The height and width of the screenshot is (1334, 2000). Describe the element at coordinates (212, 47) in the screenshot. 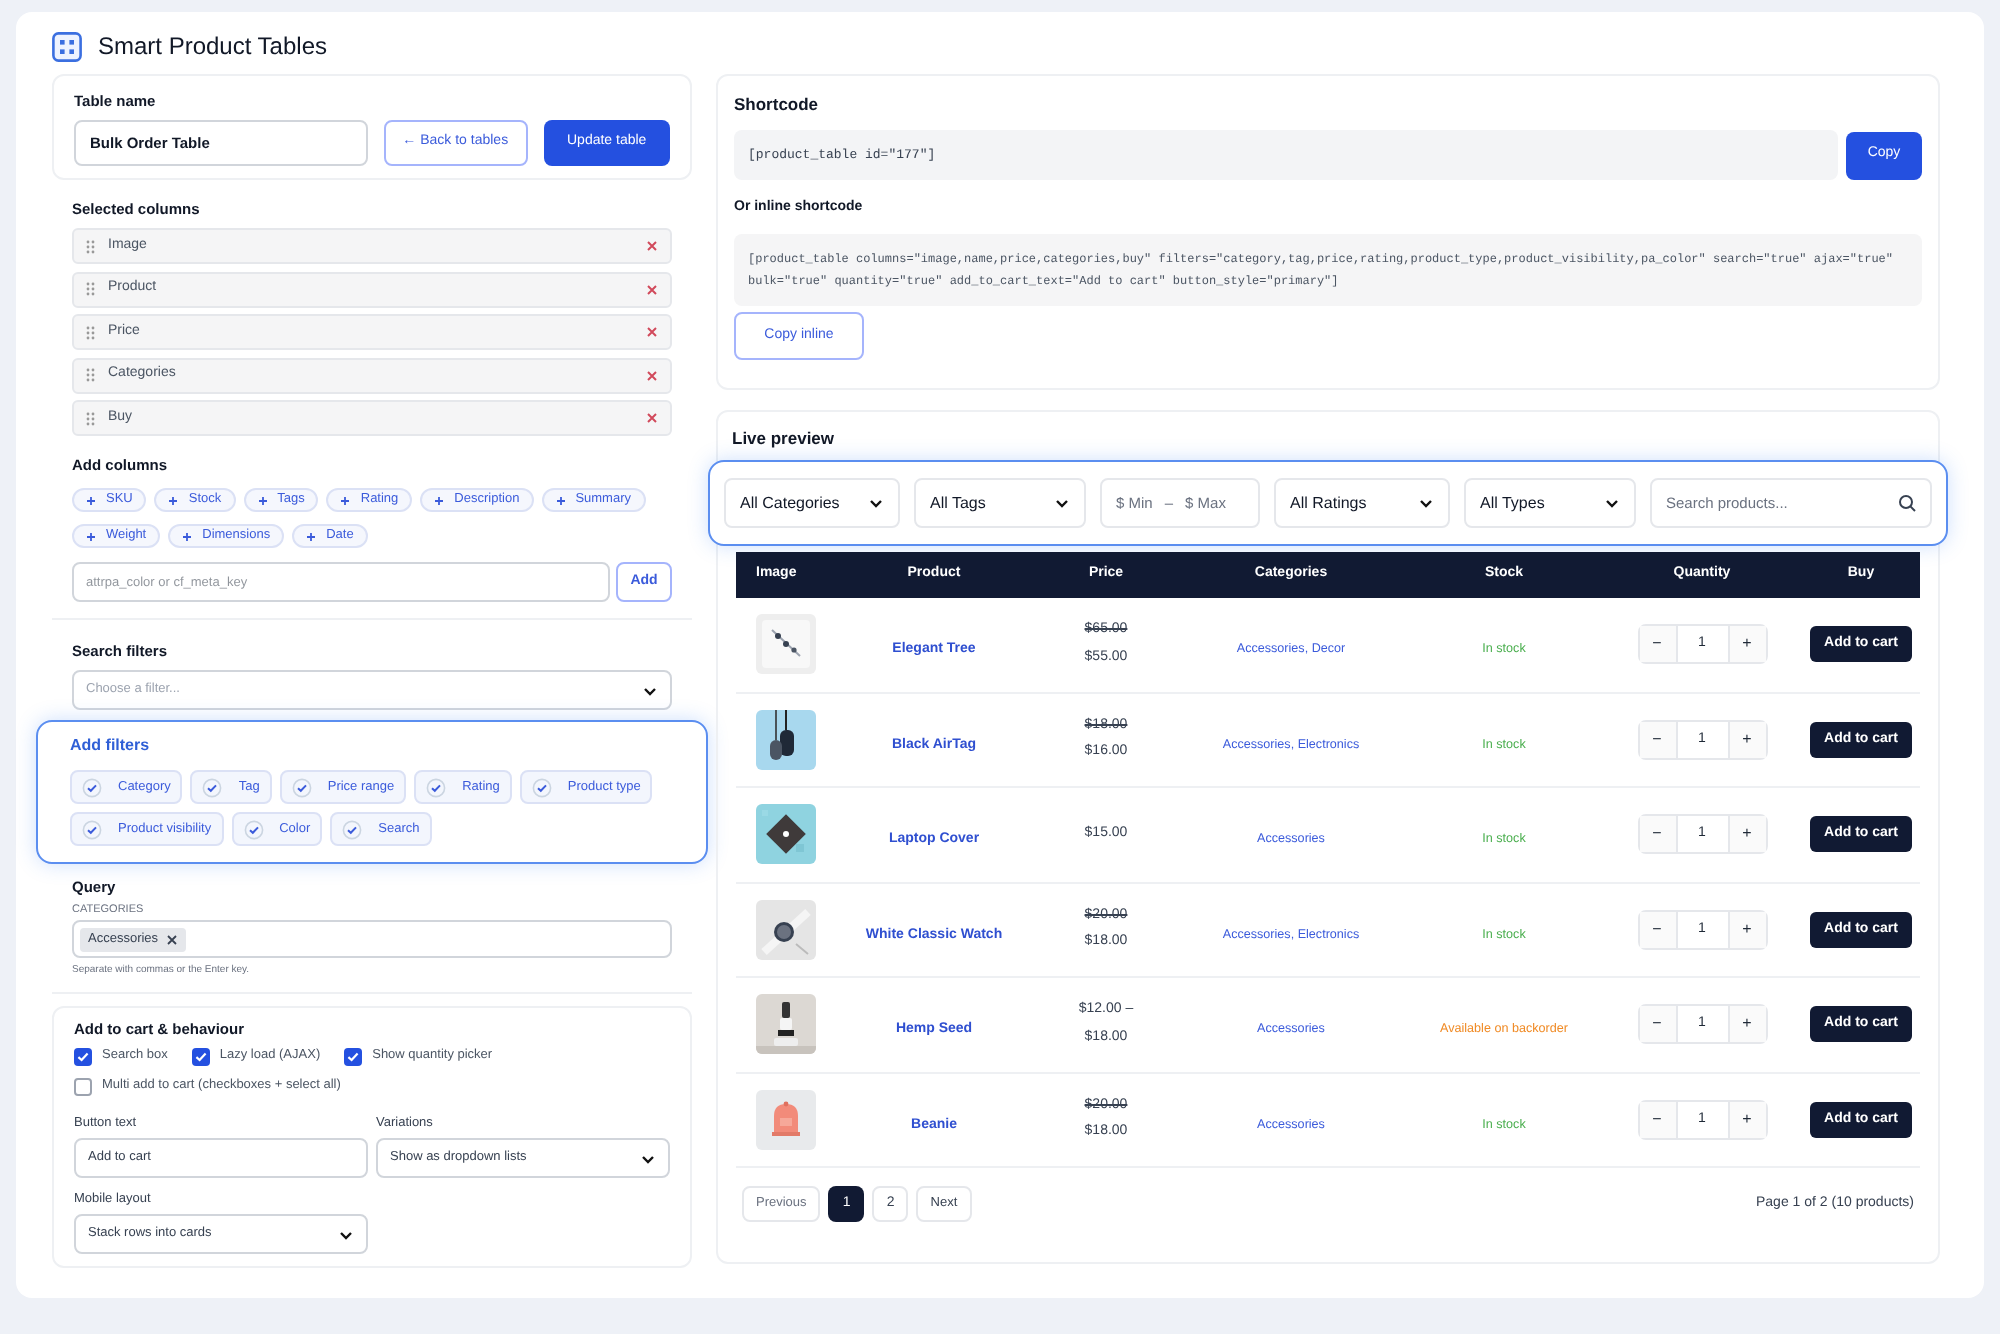

I see `app-title: Smart Product Tables` at that location.